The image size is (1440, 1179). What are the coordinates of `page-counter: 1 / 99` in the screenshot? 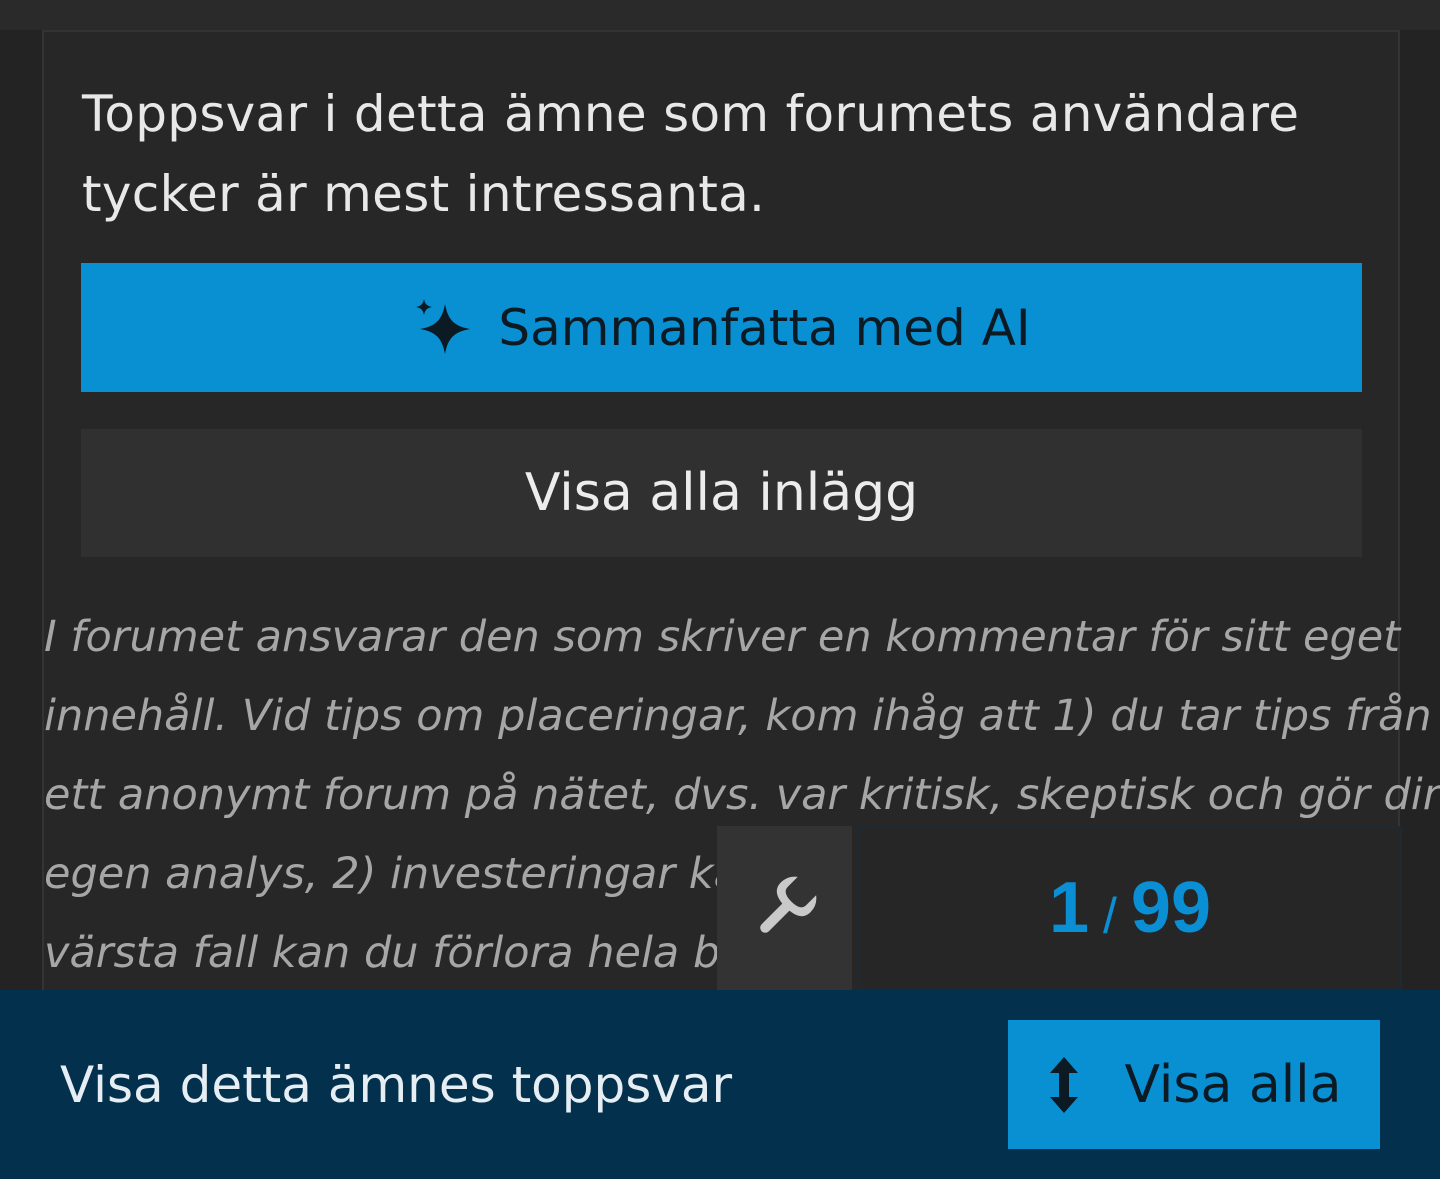 It's located at (1130, 908).